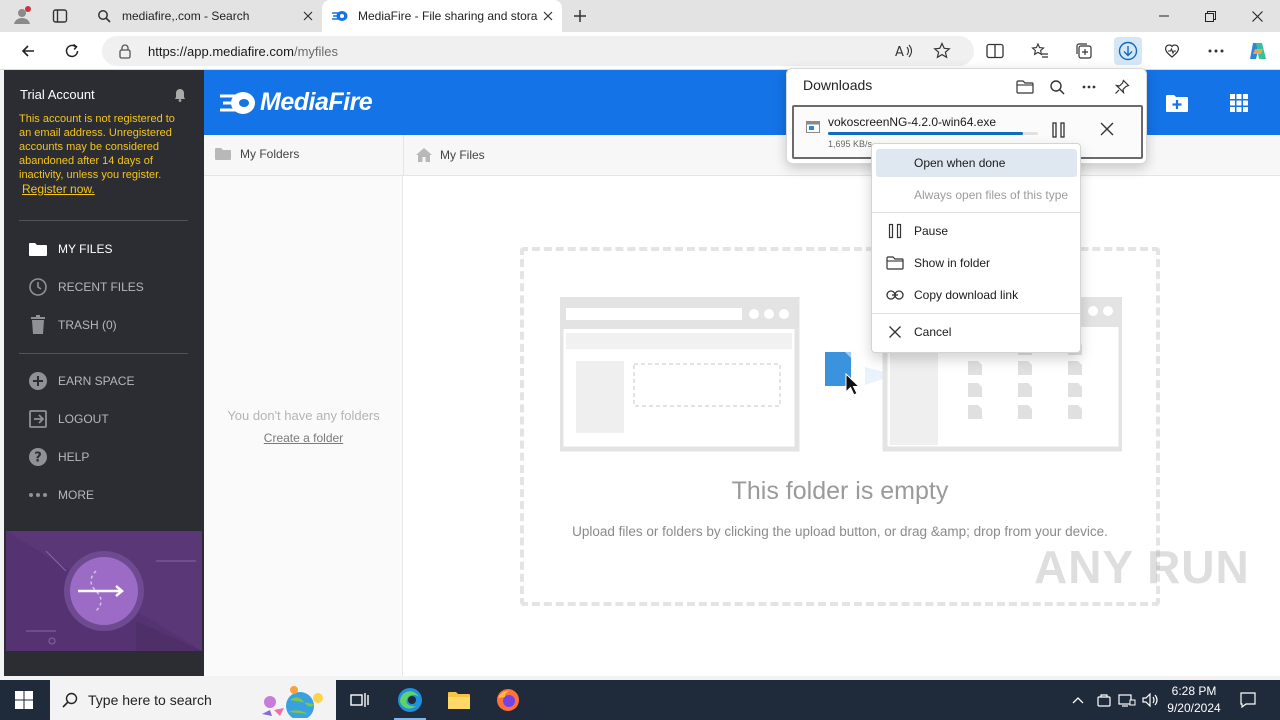 The width and height of the screenshot is (1280, 720). Describe the element at coordinates (316, 102) in the screenshot. I see `logo-text: MediaFire` at that location.